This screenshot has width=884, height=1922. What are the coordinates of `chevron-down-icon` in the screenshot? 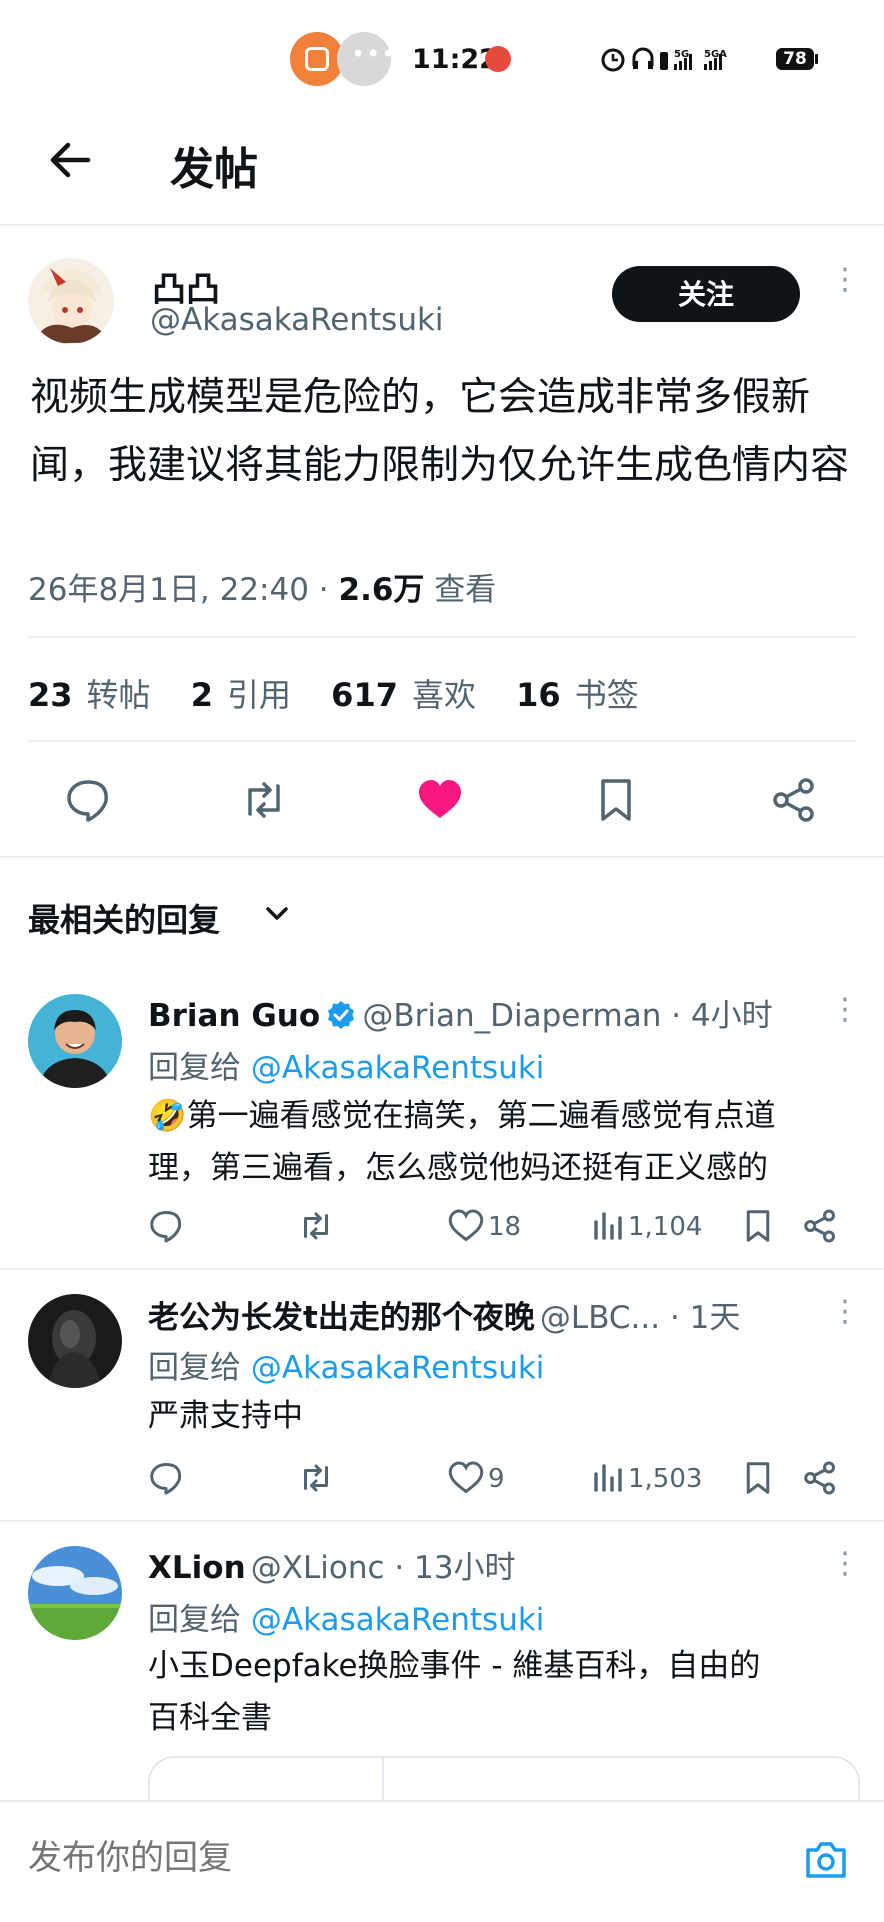 It's located at (277, 913).